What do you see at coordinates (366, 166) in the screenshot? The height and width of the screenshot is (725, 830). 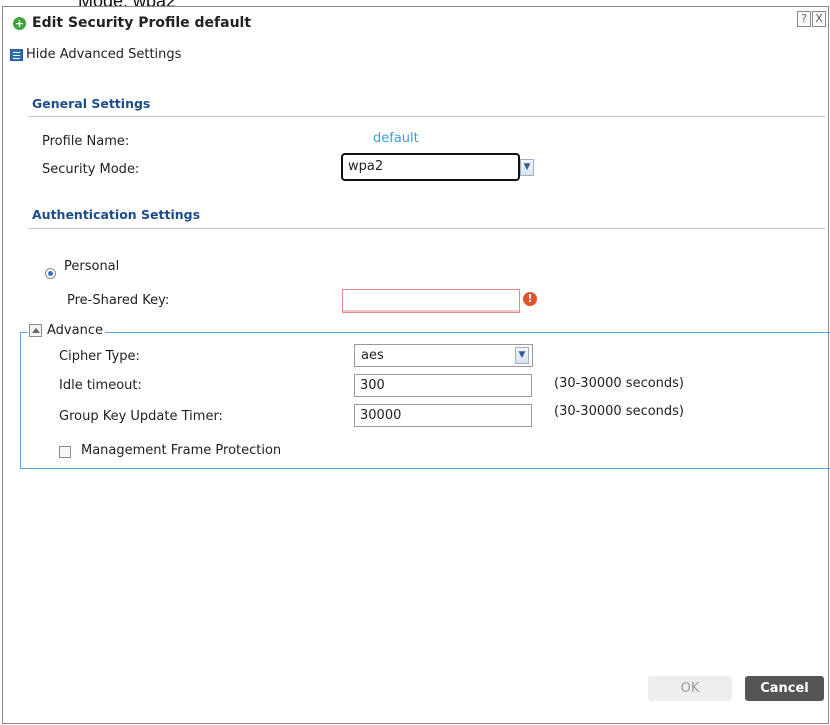 I see `security-mode-value: wpa2` at bounding box center [366, 166].